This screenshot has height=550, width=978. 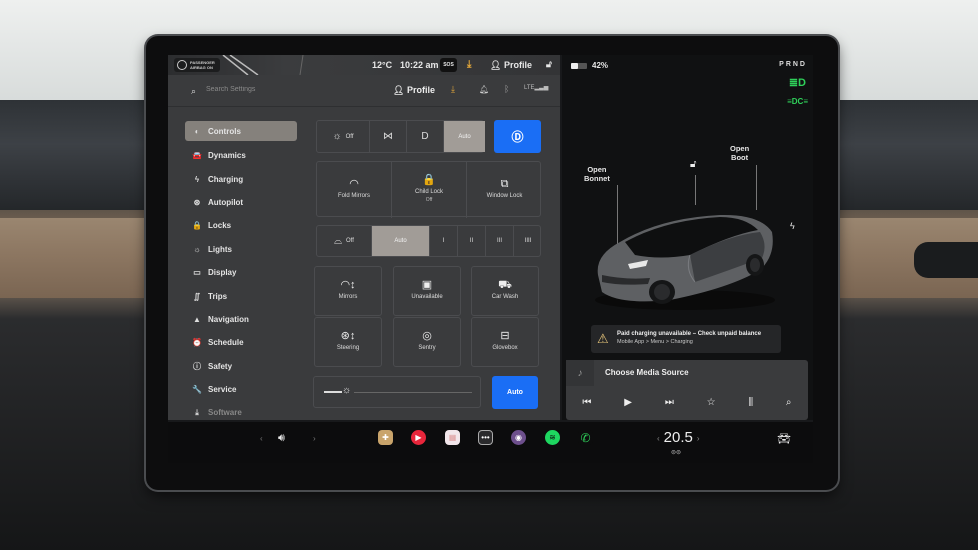 I want to click on profile-button-secondary: 👤︎ Profile, so click(x=414, y=90).